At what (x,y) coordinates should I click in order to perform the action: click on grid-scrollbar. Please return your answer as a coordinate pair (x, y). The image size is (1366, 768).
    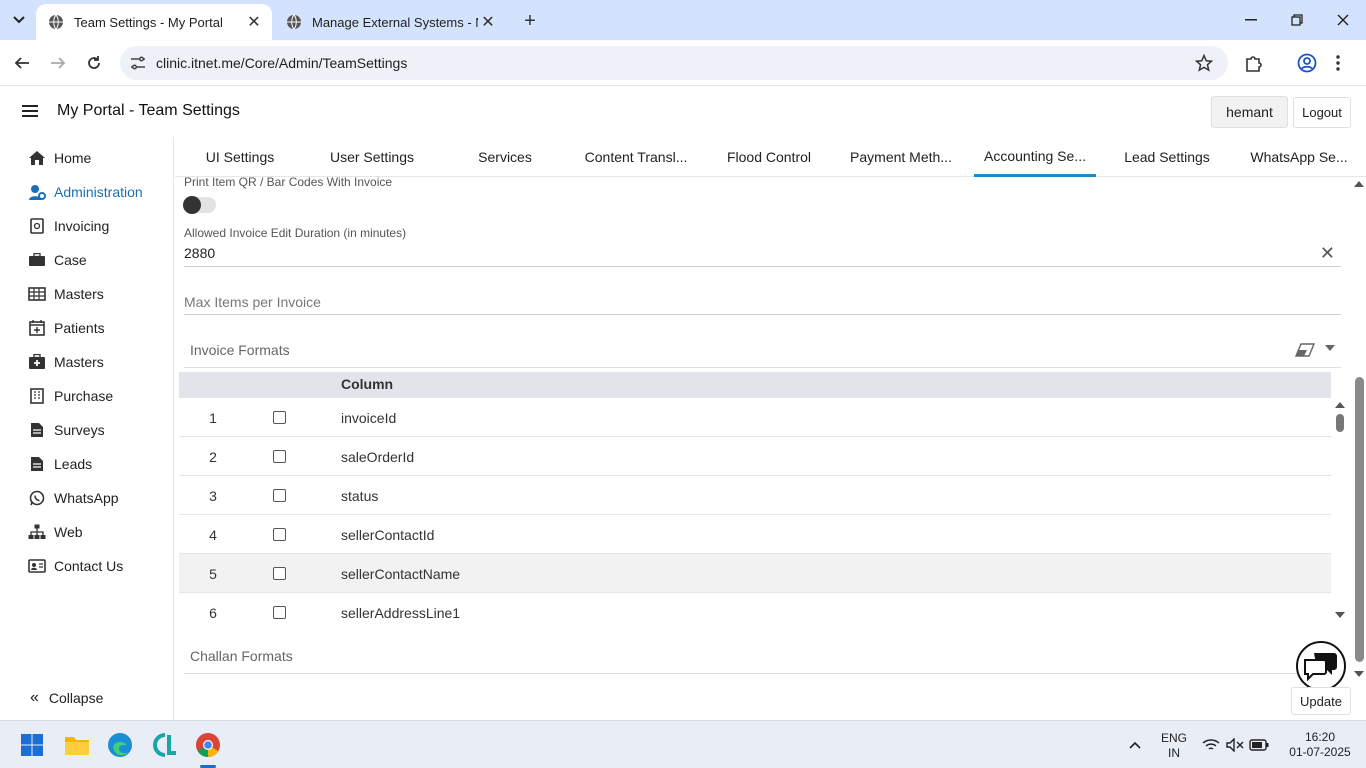
    Looking at the image, I should click on (1340, 510).